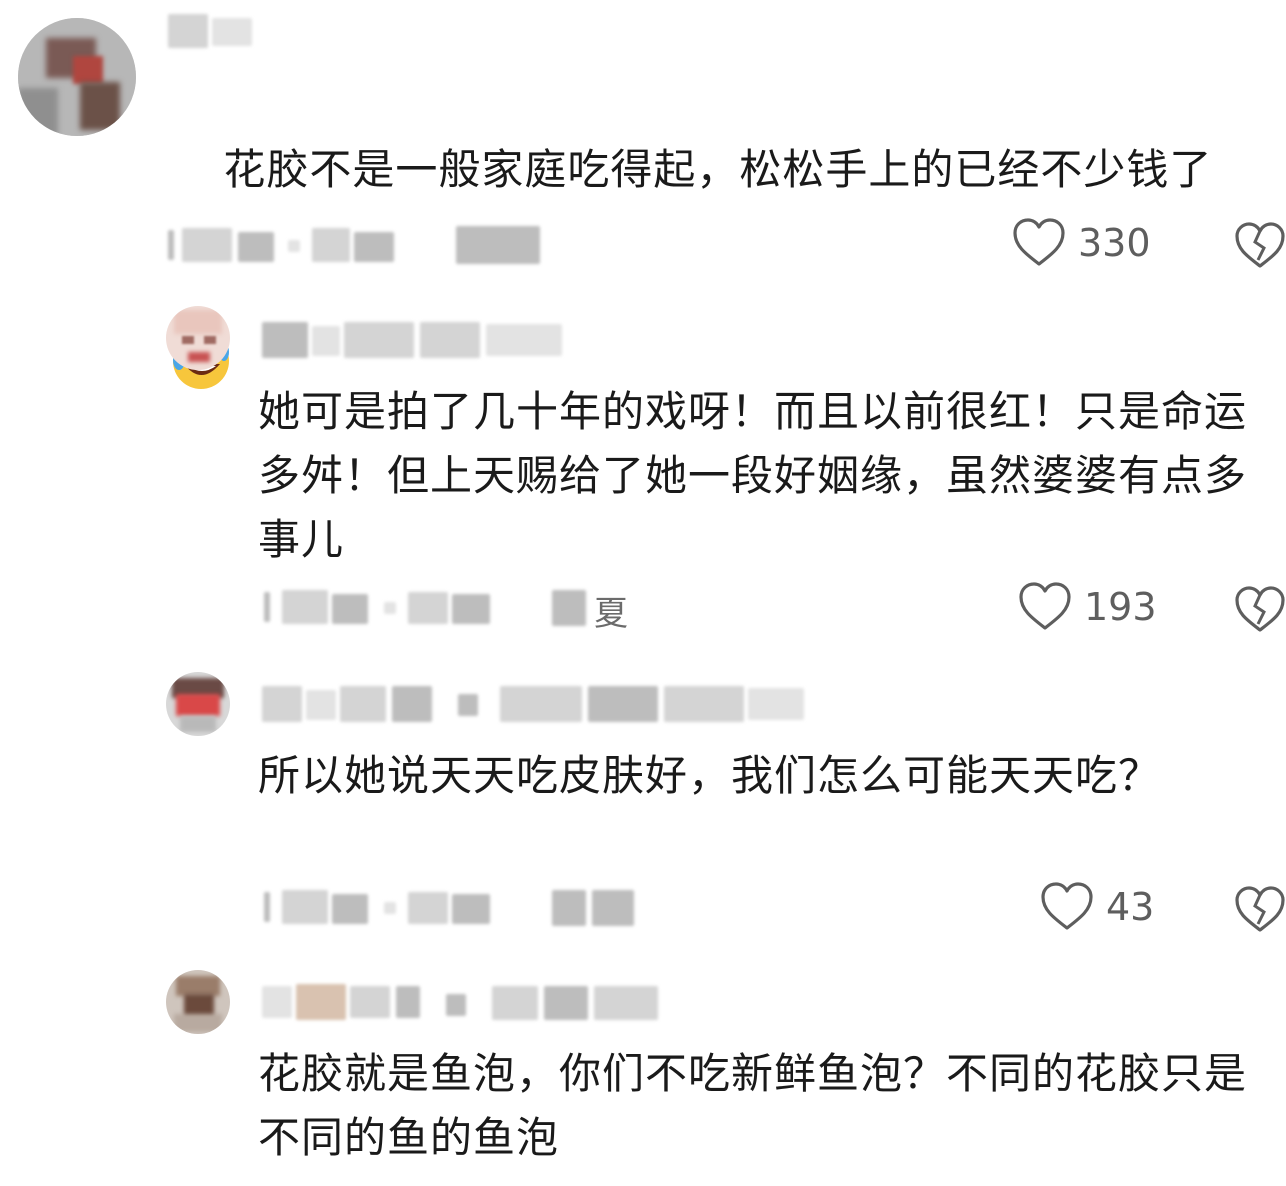 The width and height of the screenshot is (1286, 1186). What do you see at coordinates (753, 1105) in the screenshot?
I see `comment-text: 花胶就是鱼泡，你们不吃新鲜鱼泡？不同的花胶只是不同的鱼的鱼泡` at bounding box center [753, 1105].